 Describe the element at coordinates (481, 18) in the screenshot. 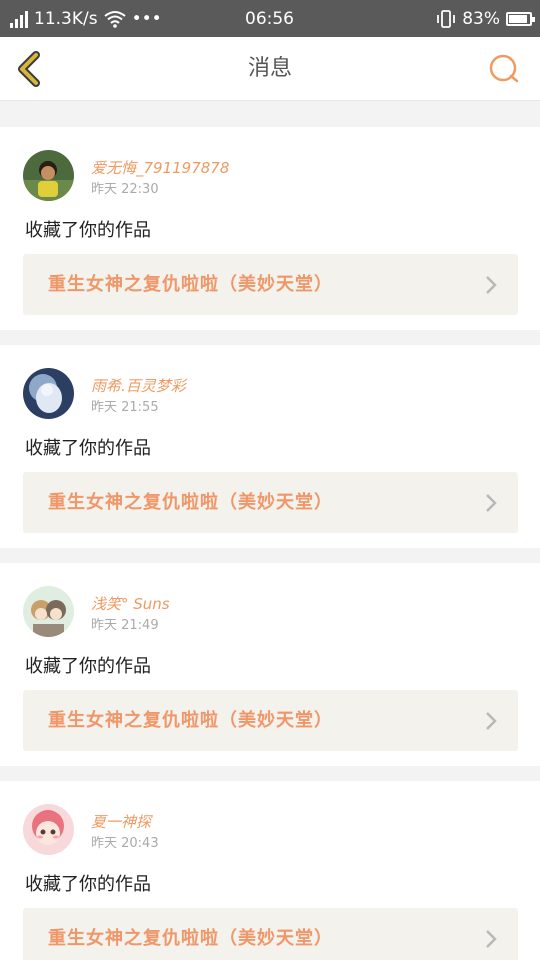

I see `battery-percent: 83%` at that location.